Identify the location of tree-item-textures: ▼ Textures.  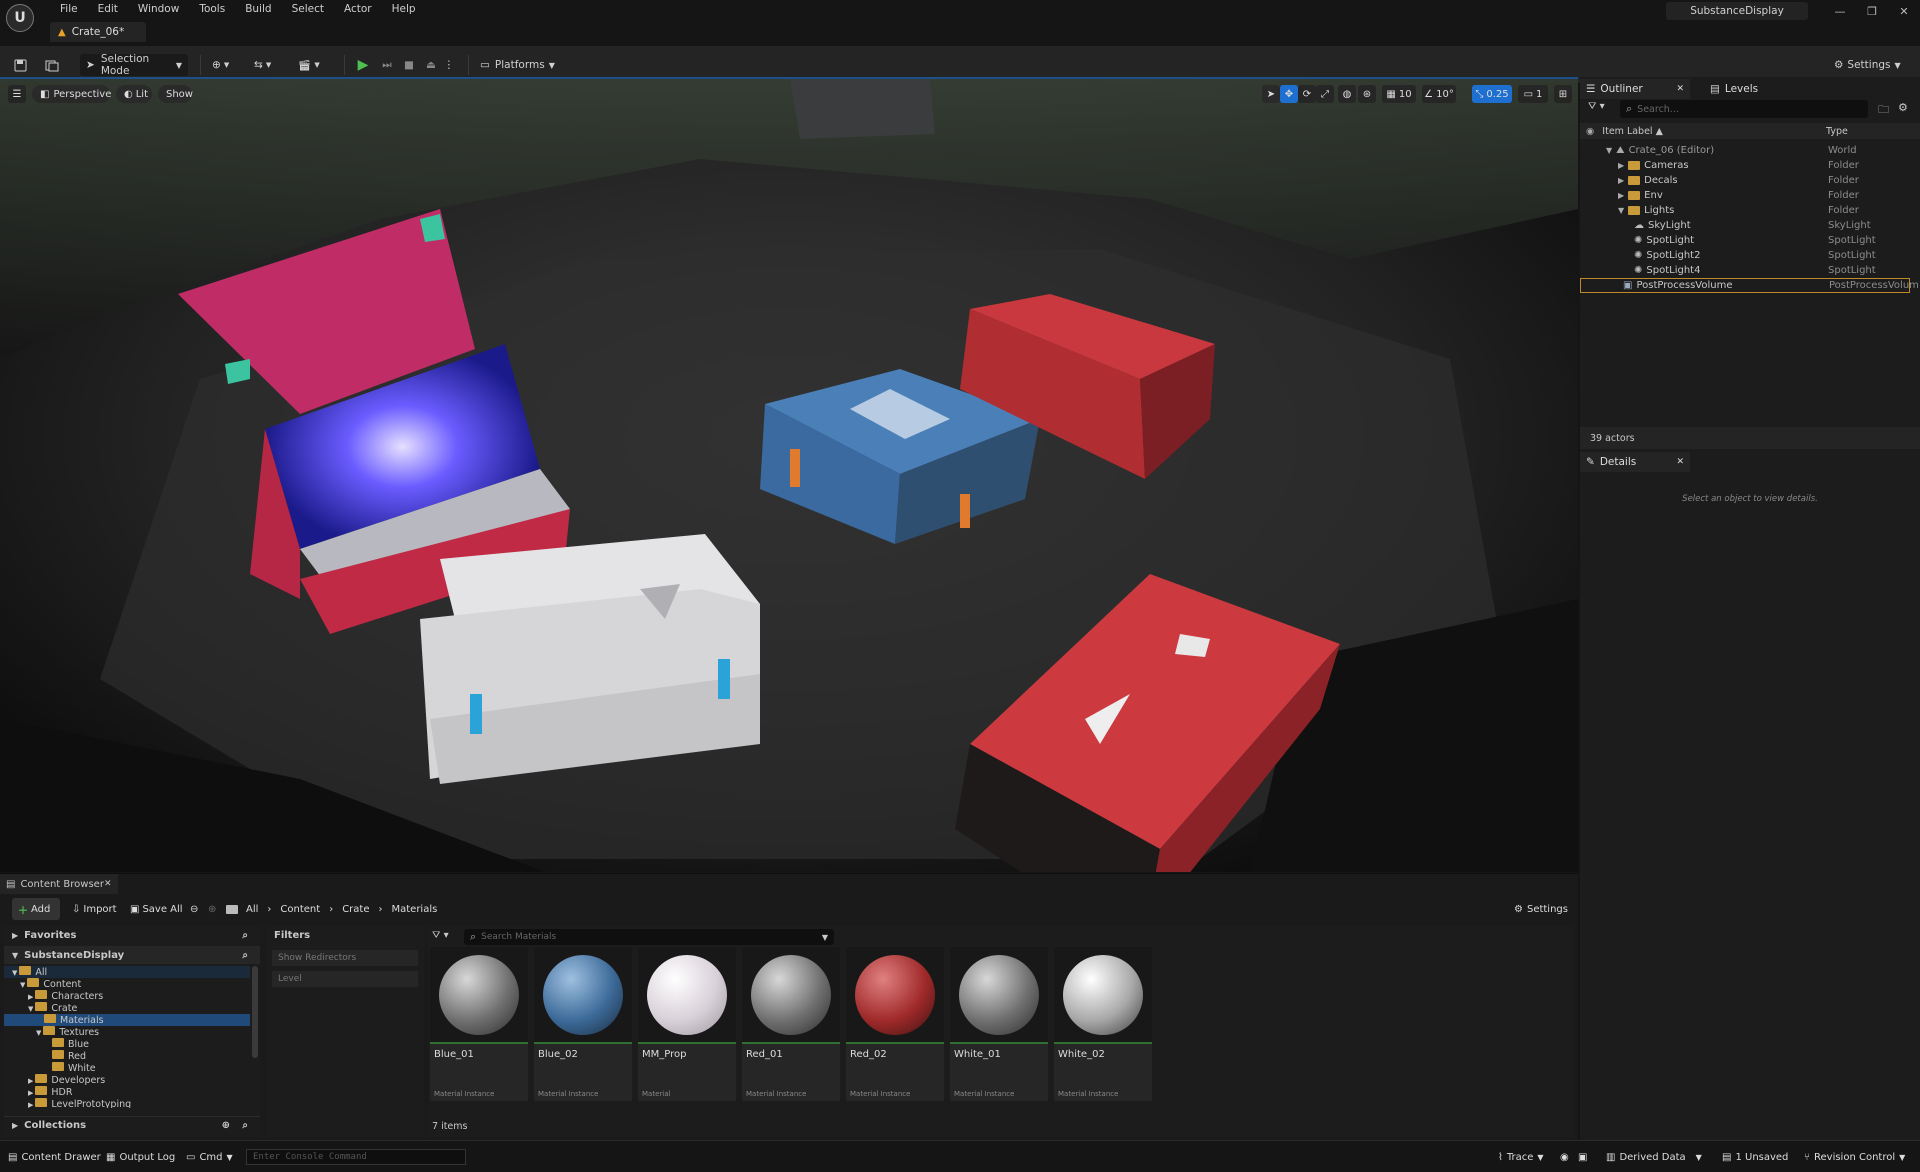
(127, 1032).